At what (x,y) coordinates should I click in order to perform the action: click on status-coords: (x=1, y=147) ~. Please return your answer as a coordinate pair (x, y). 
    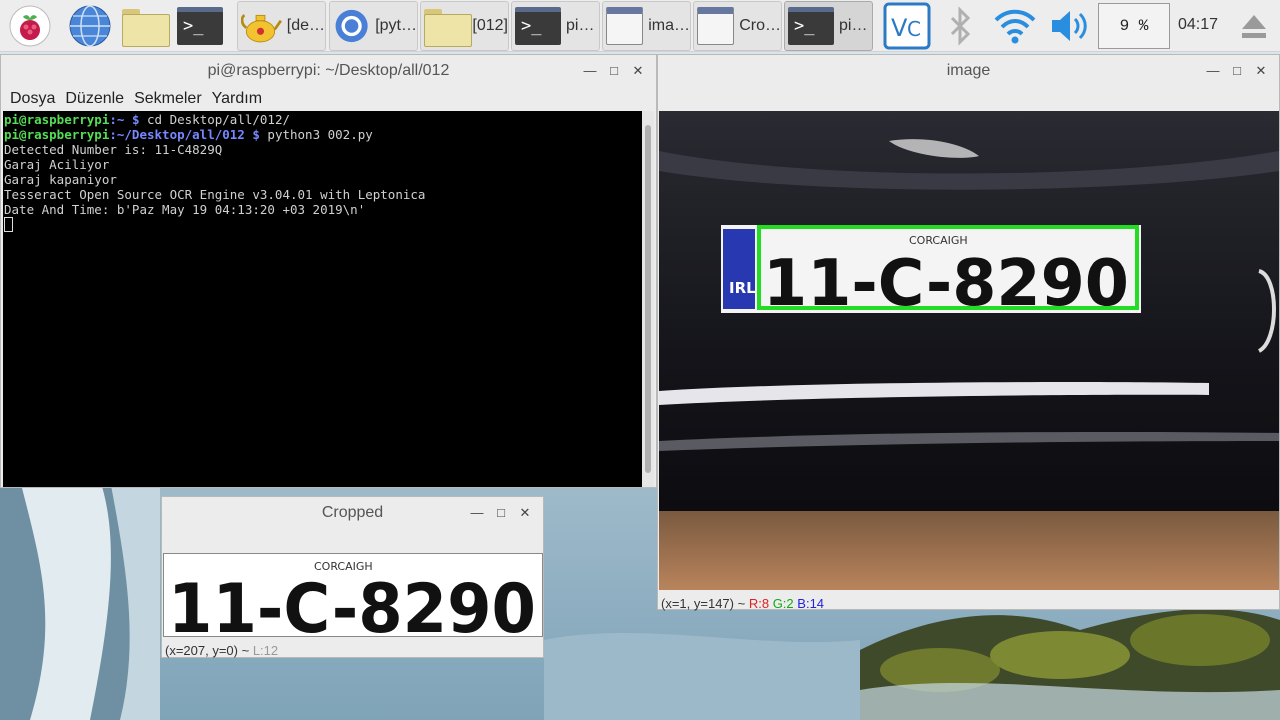
    Looking at the image, I should click on (703, 603).